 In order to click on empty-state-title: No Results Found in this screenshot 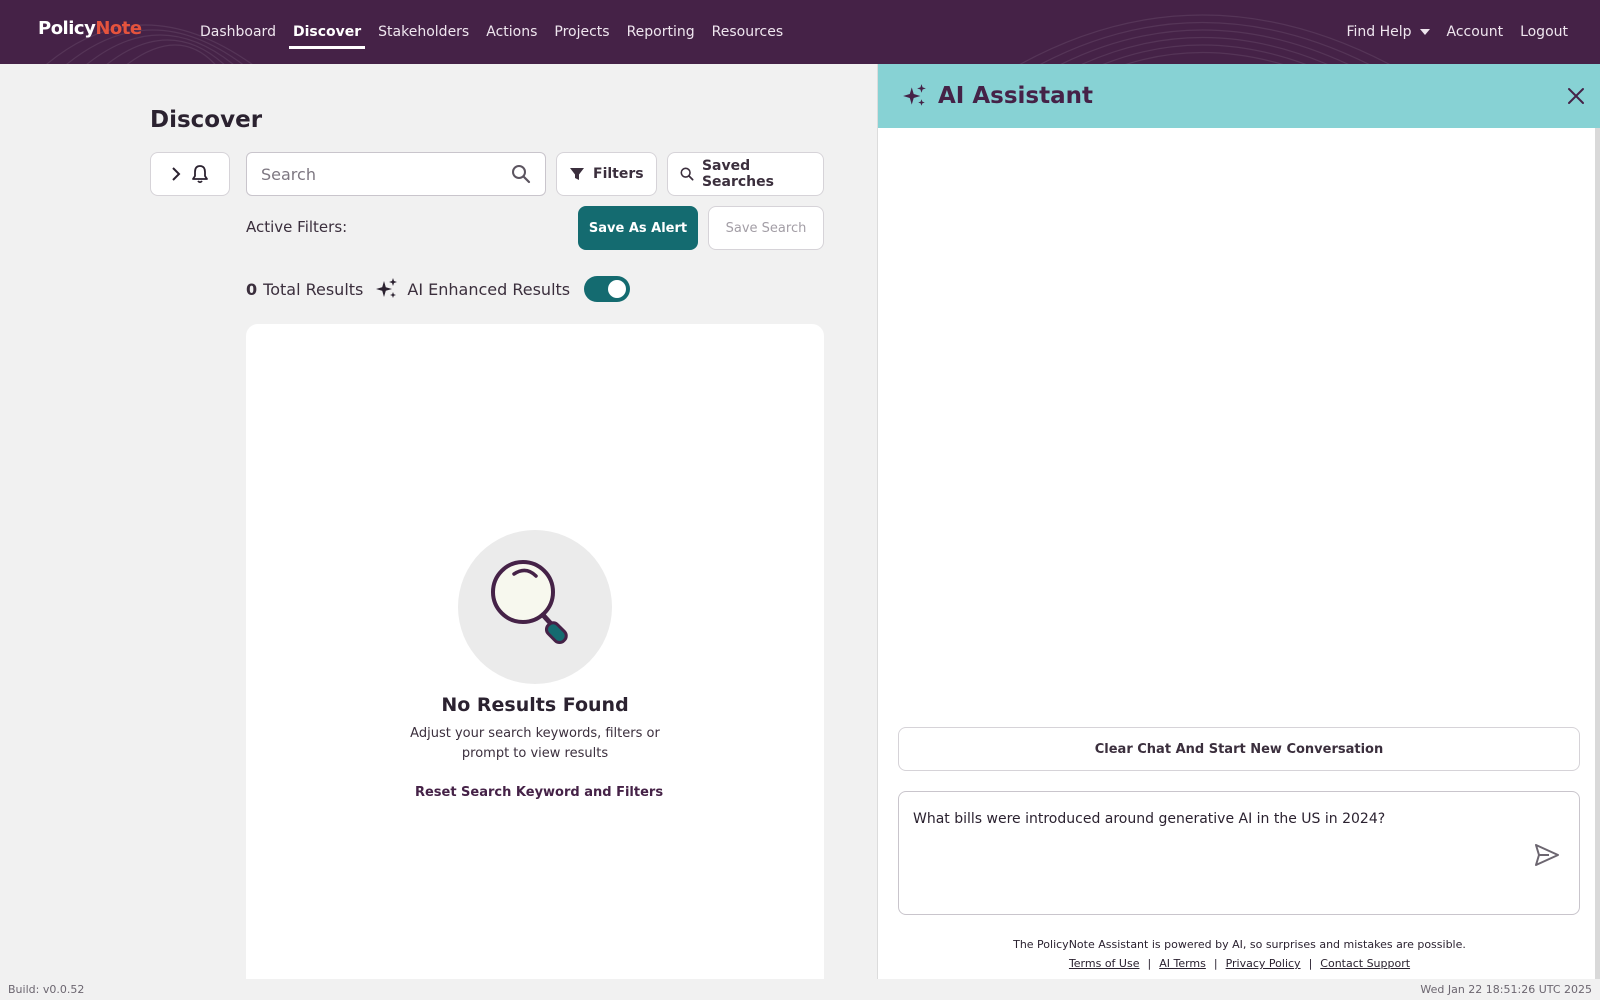, I will do `click(535, 705)`.